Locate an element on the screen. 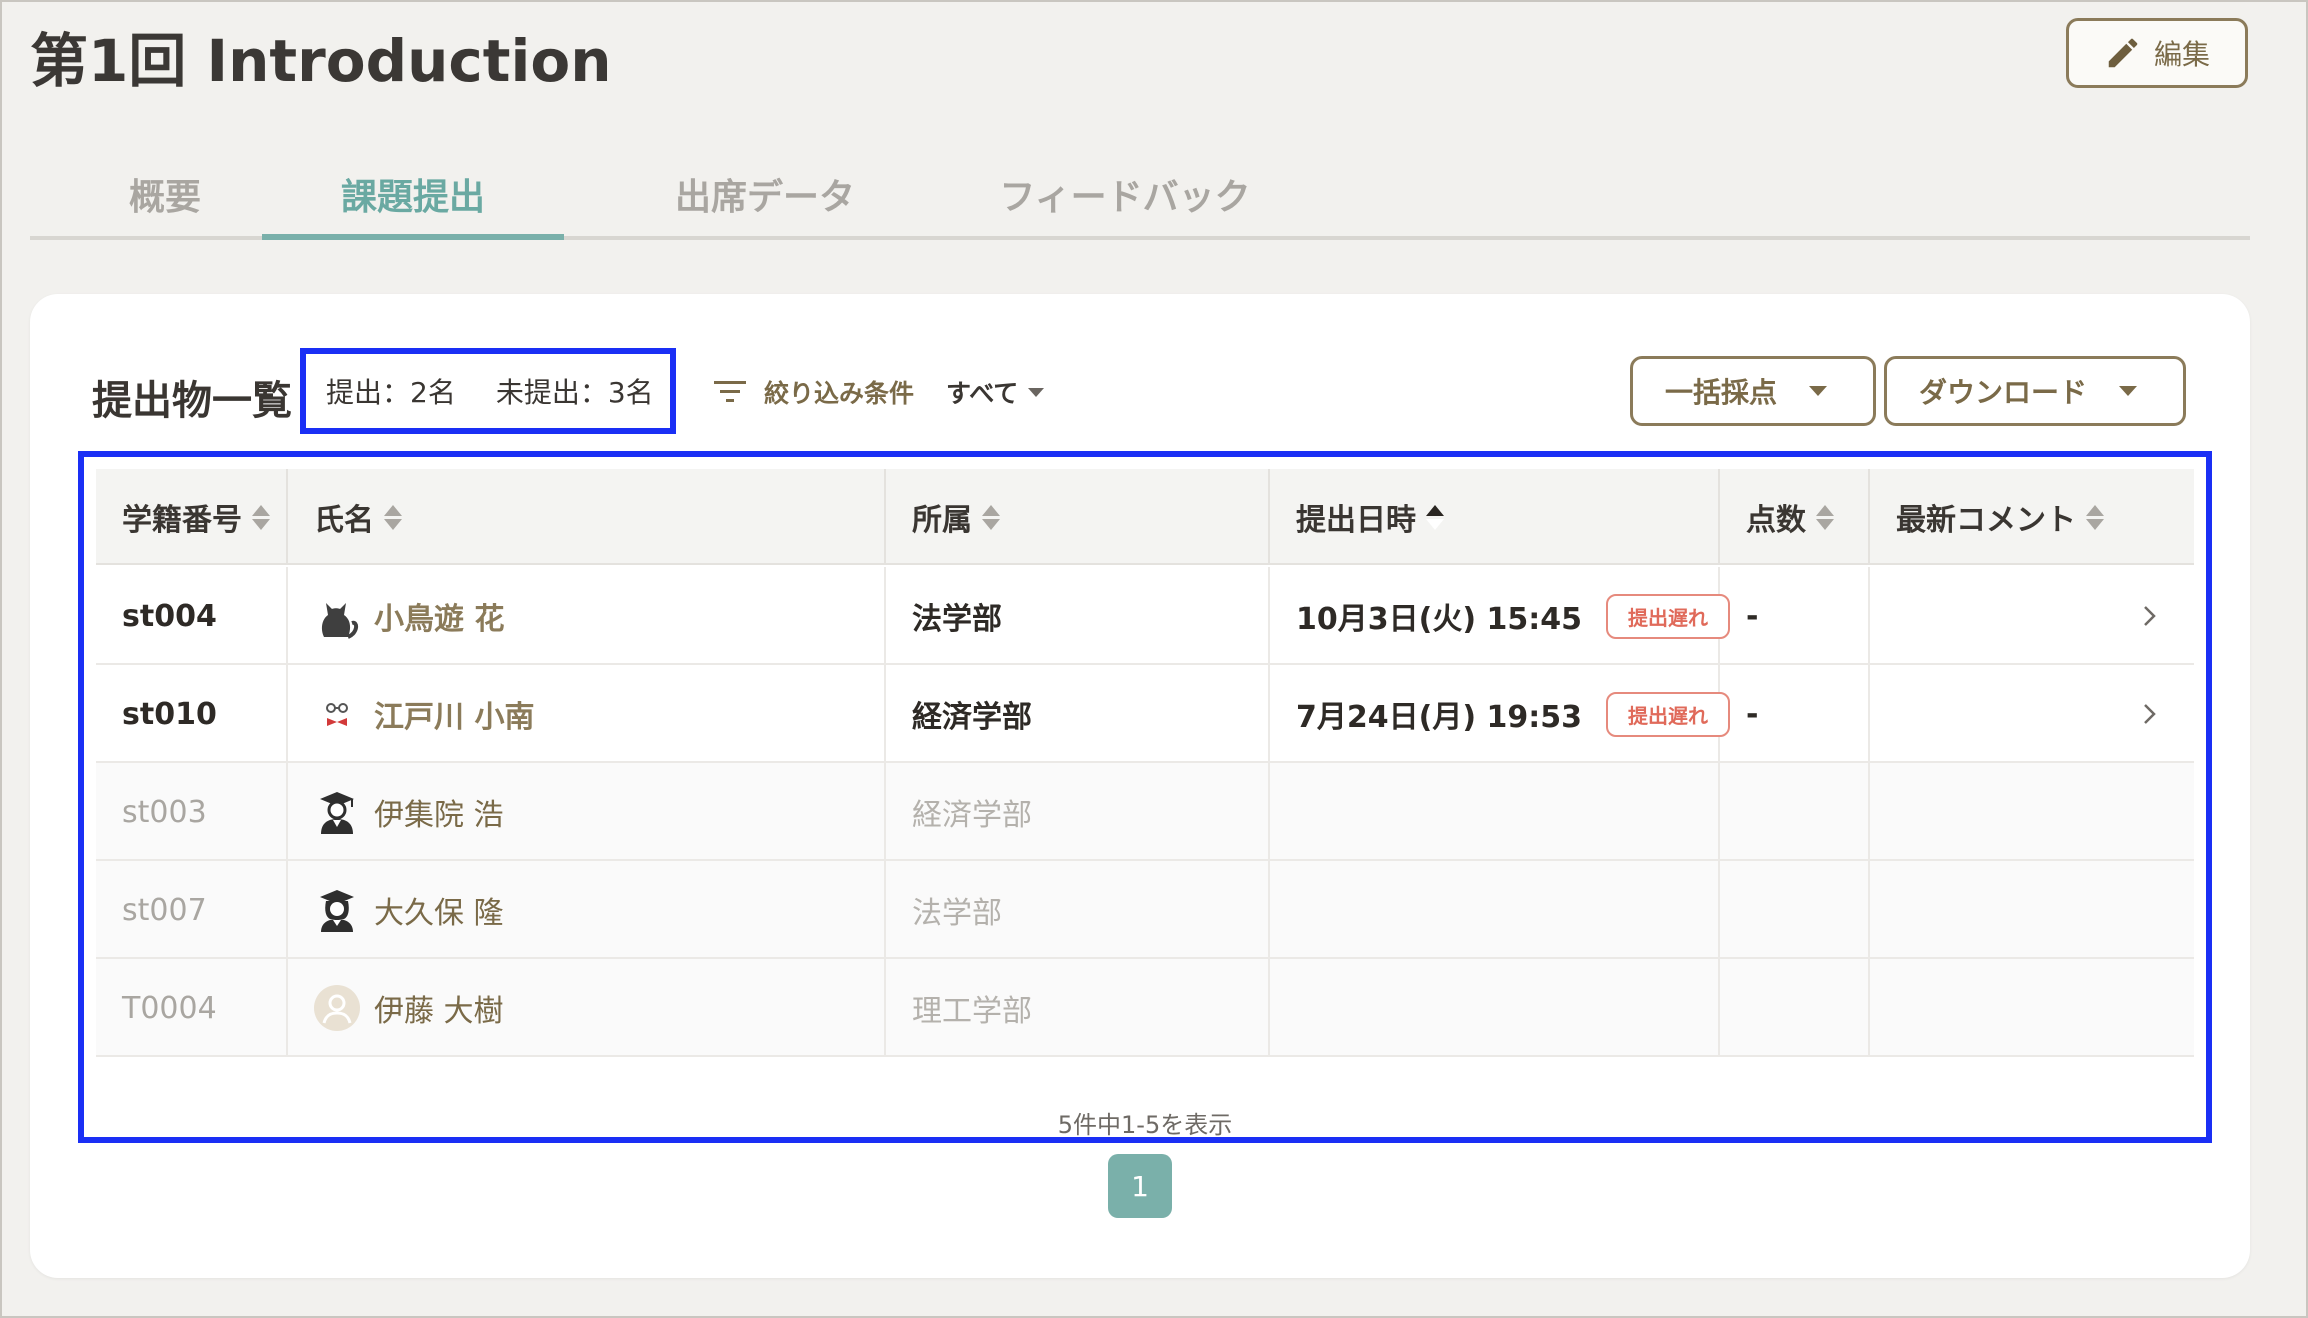 The width and height of the screenshot is (2308, 1318). column-header-name: 氏名 is located at coordinates (587, 517).